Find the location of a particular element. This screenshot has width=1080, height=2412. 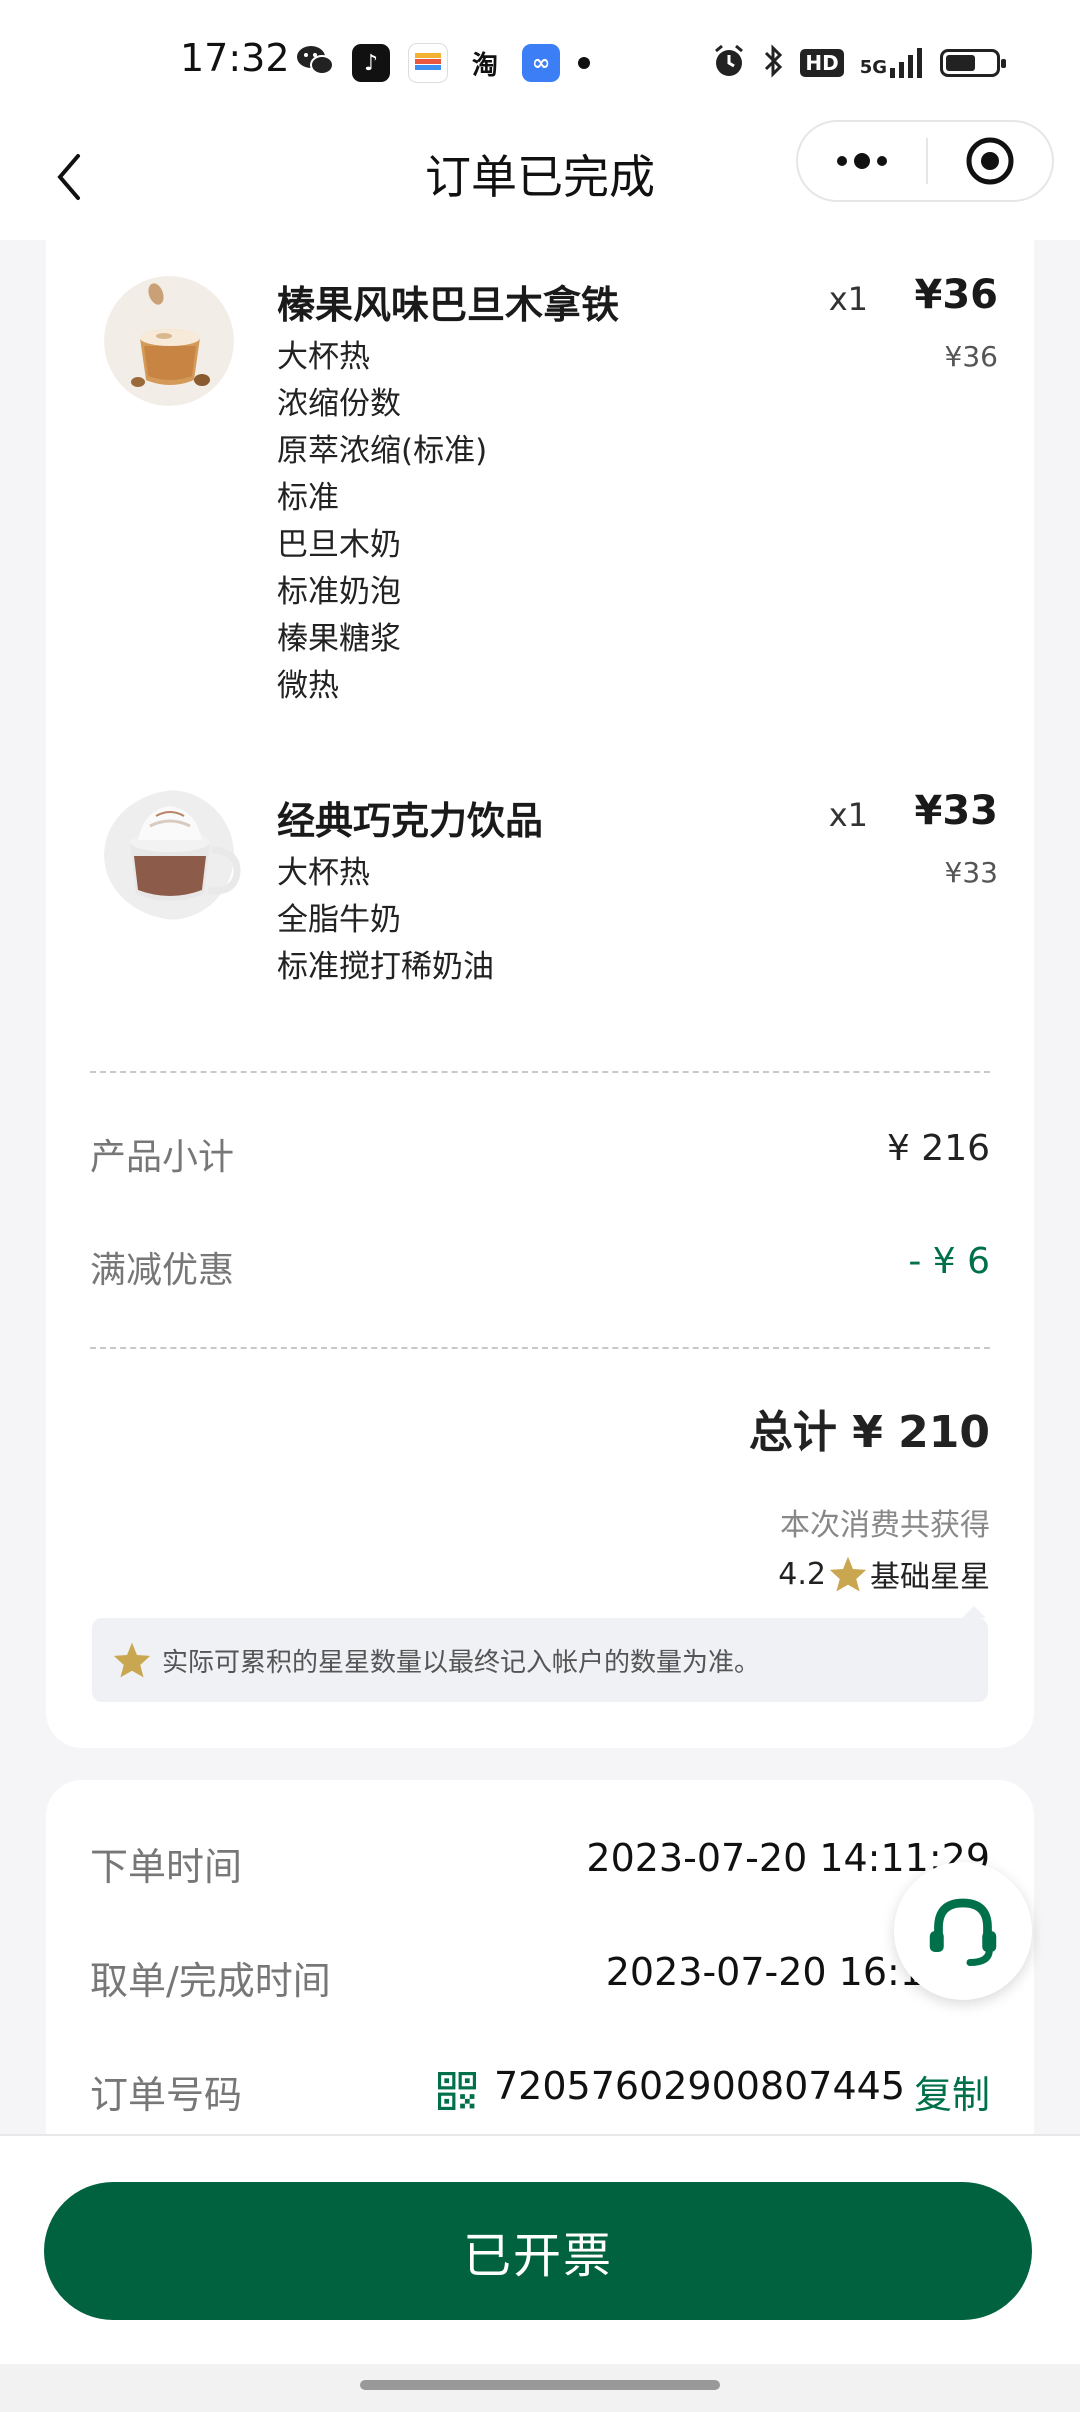

option-milk: 巴旦木奶 is located at coordinates (339, 545).